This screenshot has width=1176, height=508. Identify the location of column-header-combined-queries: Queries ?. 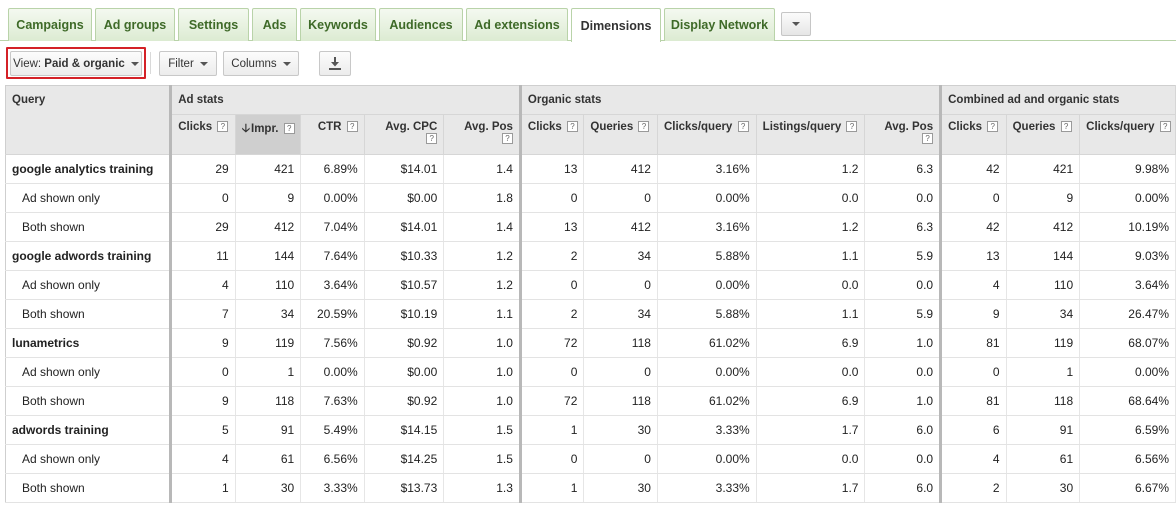
(1043, 134).